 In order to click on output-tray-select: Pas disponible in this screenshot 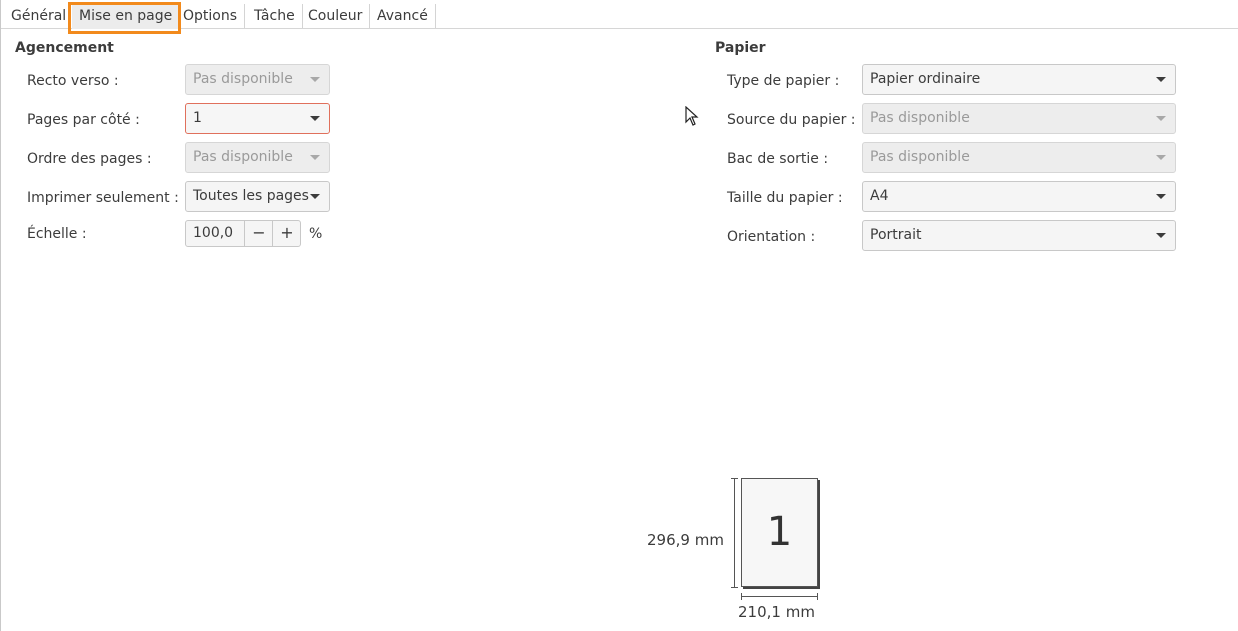, I will do `click(1019, 157)`.